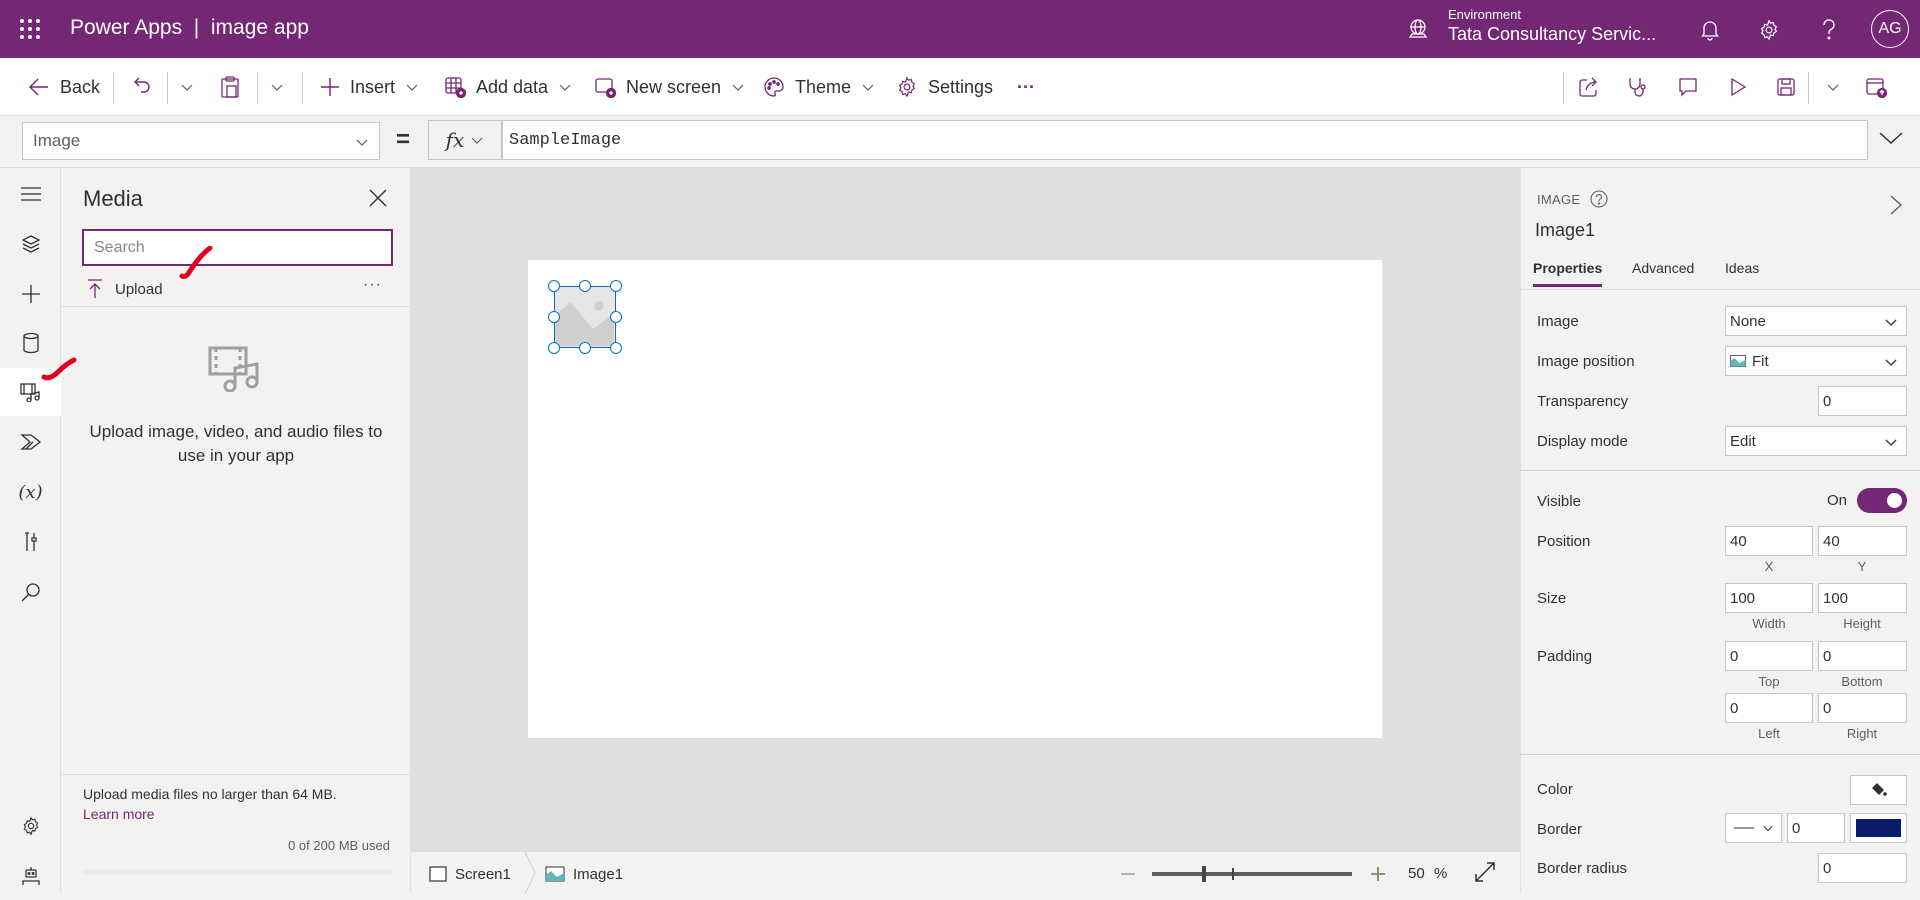 The width and height of the screenshot is (1920, 900). What do you see at coordinates (1878, 828) in the screenshot?
I see `border-color-button` at bounding box center [1878, 828].